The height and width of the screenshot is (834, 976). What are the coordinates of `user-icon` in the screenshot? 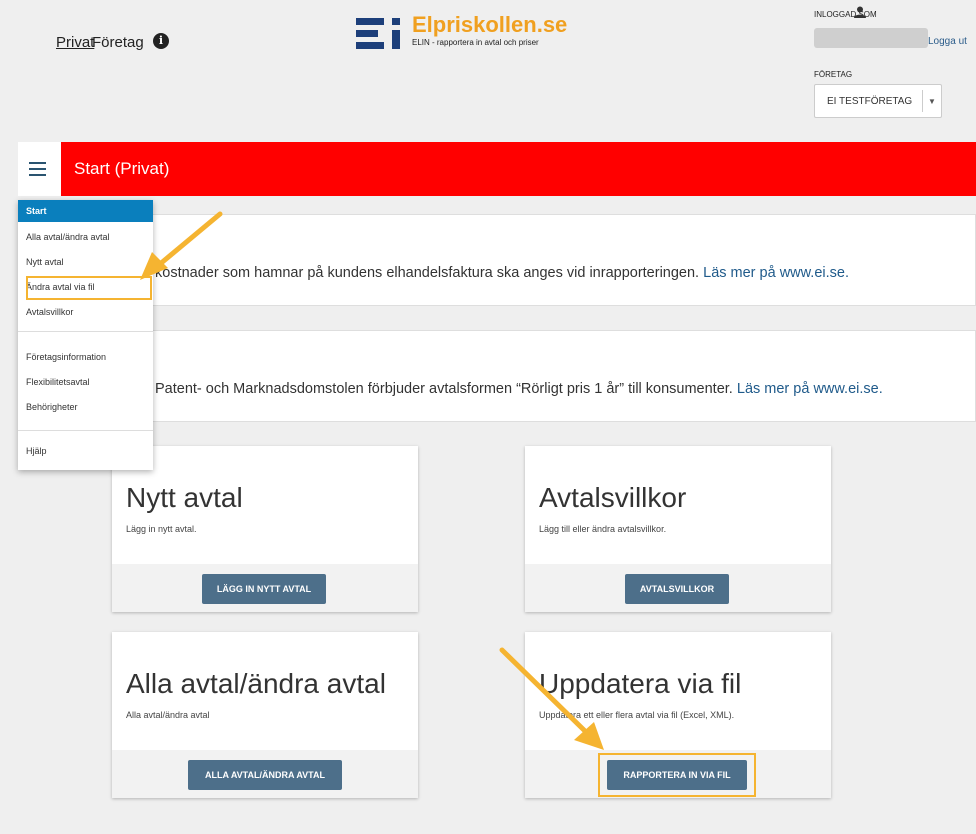 It's located at (860, 12).